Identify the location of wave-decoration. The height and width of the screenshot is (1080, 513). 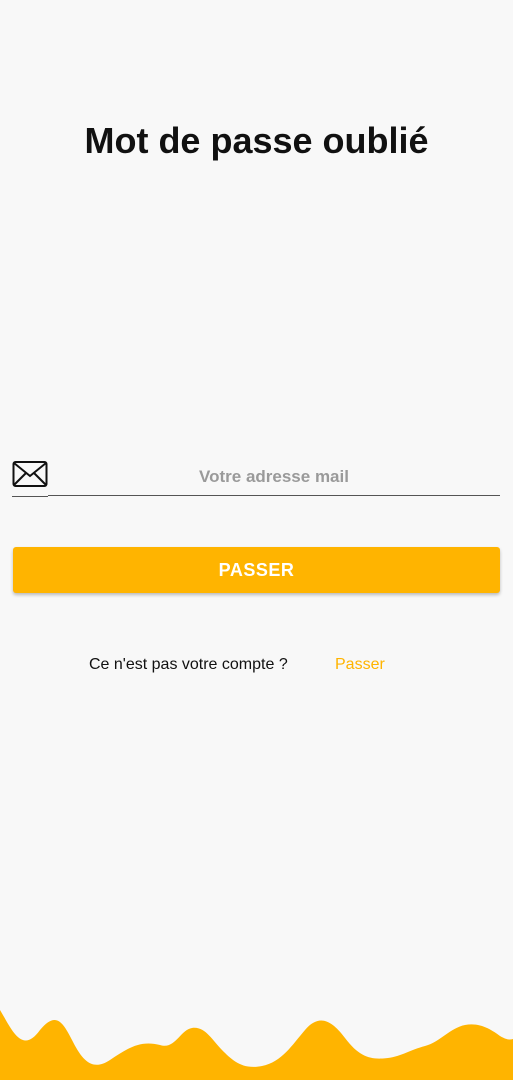
(256, 1045).